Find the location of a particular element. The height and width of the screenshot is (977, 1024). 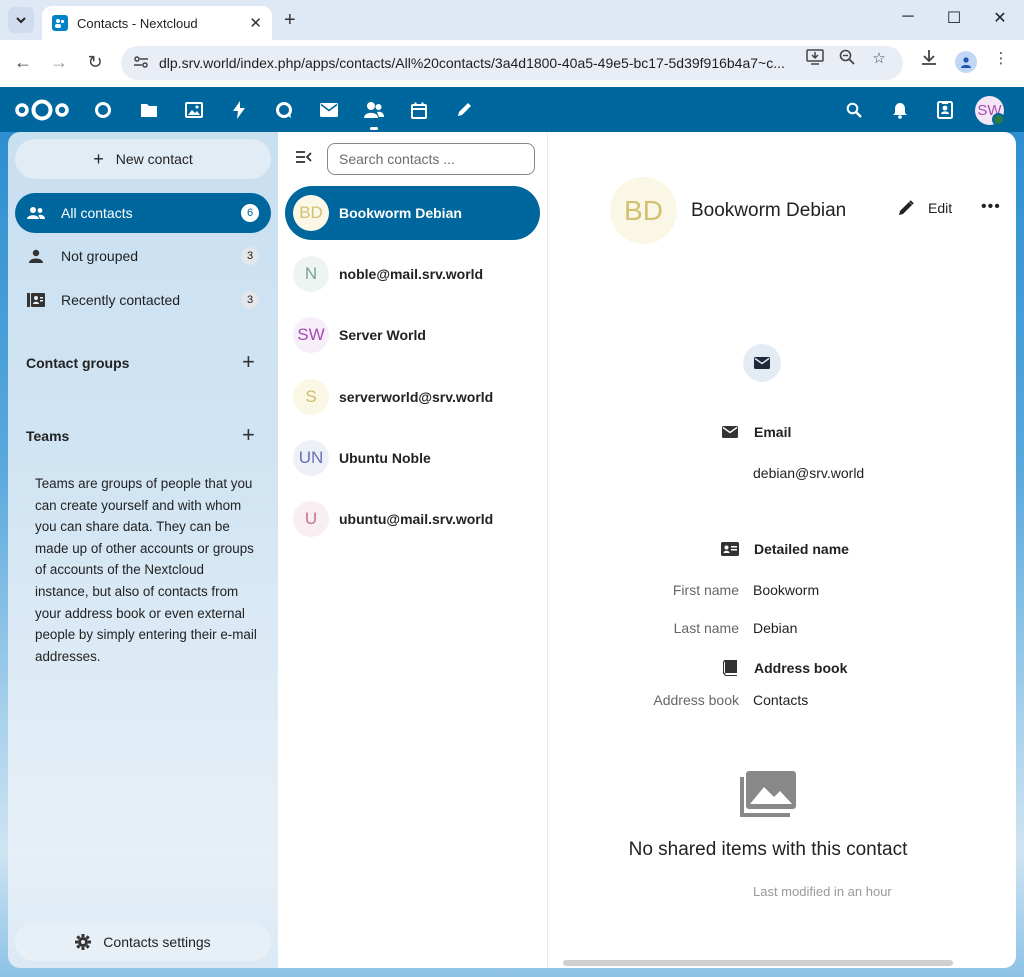

calendar-icon is located at coordinates (419, 110).